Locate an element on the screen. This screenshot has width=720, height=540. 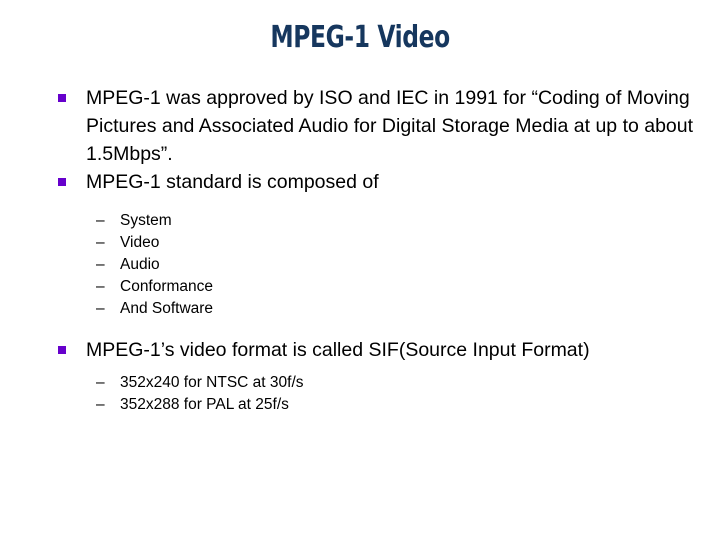
page-title: MPEG-1 Video is located at coordinates (360, 37).